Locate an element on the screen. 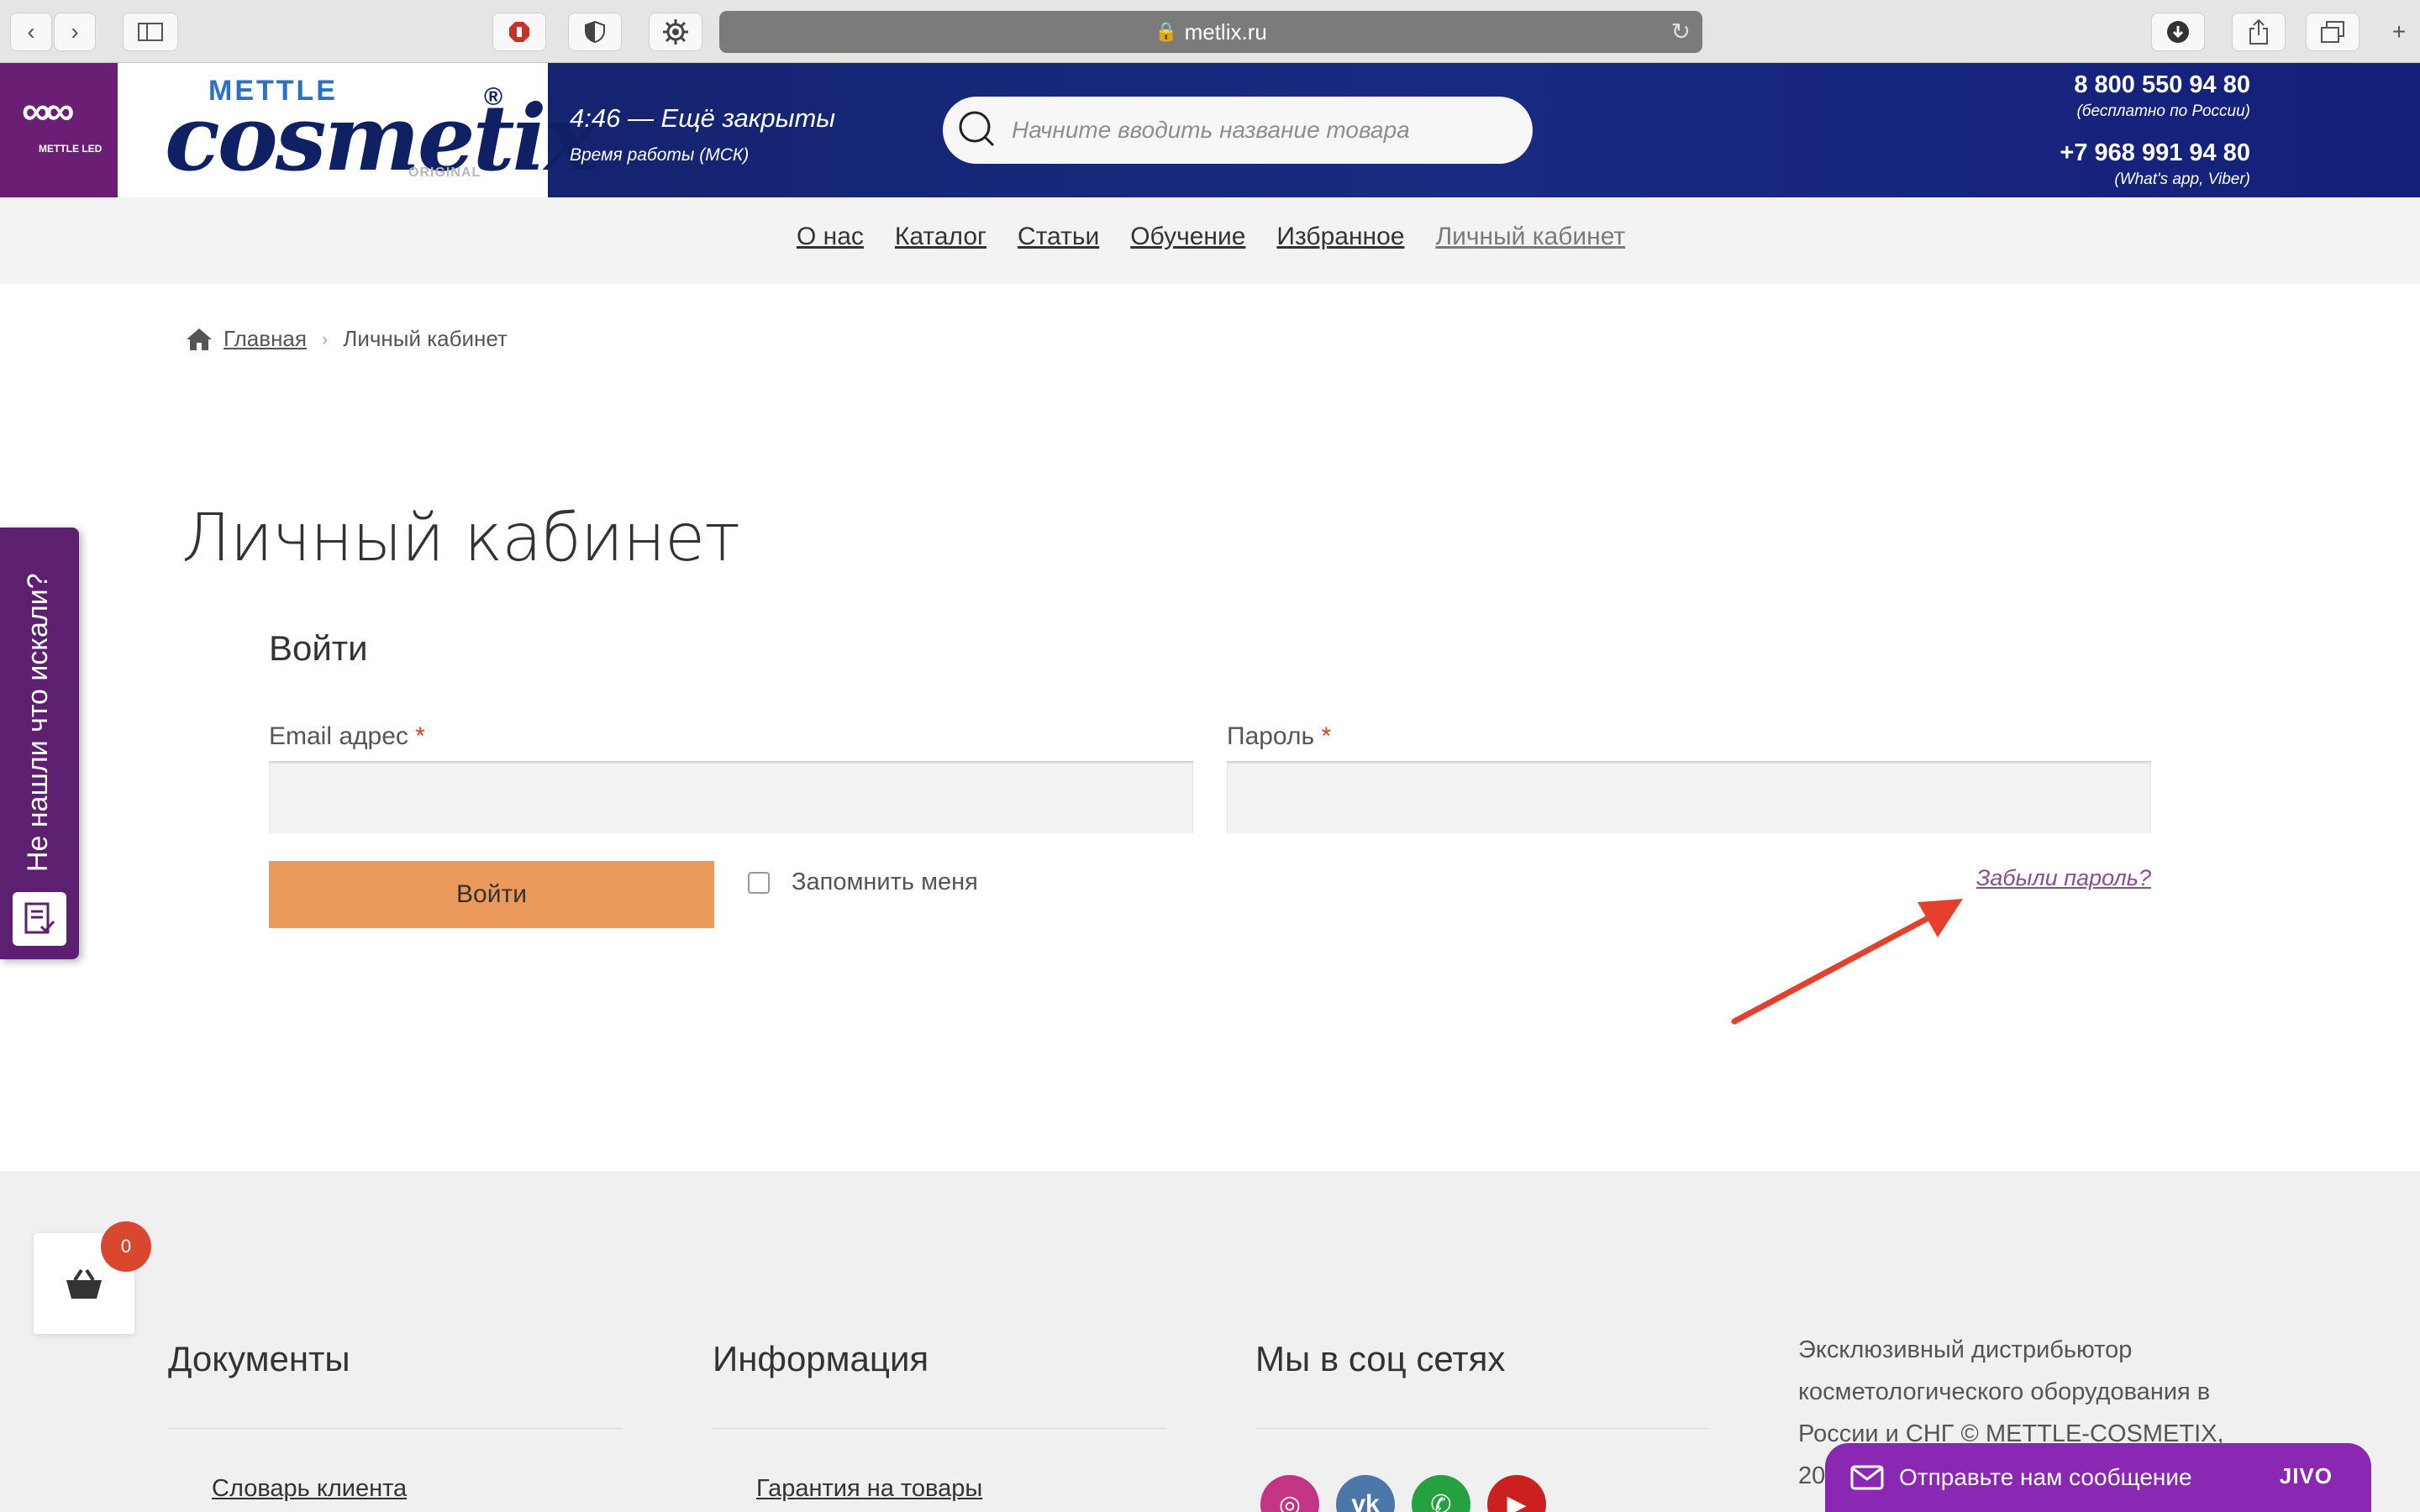 Image resolution: width=2420 pixels, height=1512 pixels. footer-link-glossary: Словарь клиента is located at coordinates (309, 1489).